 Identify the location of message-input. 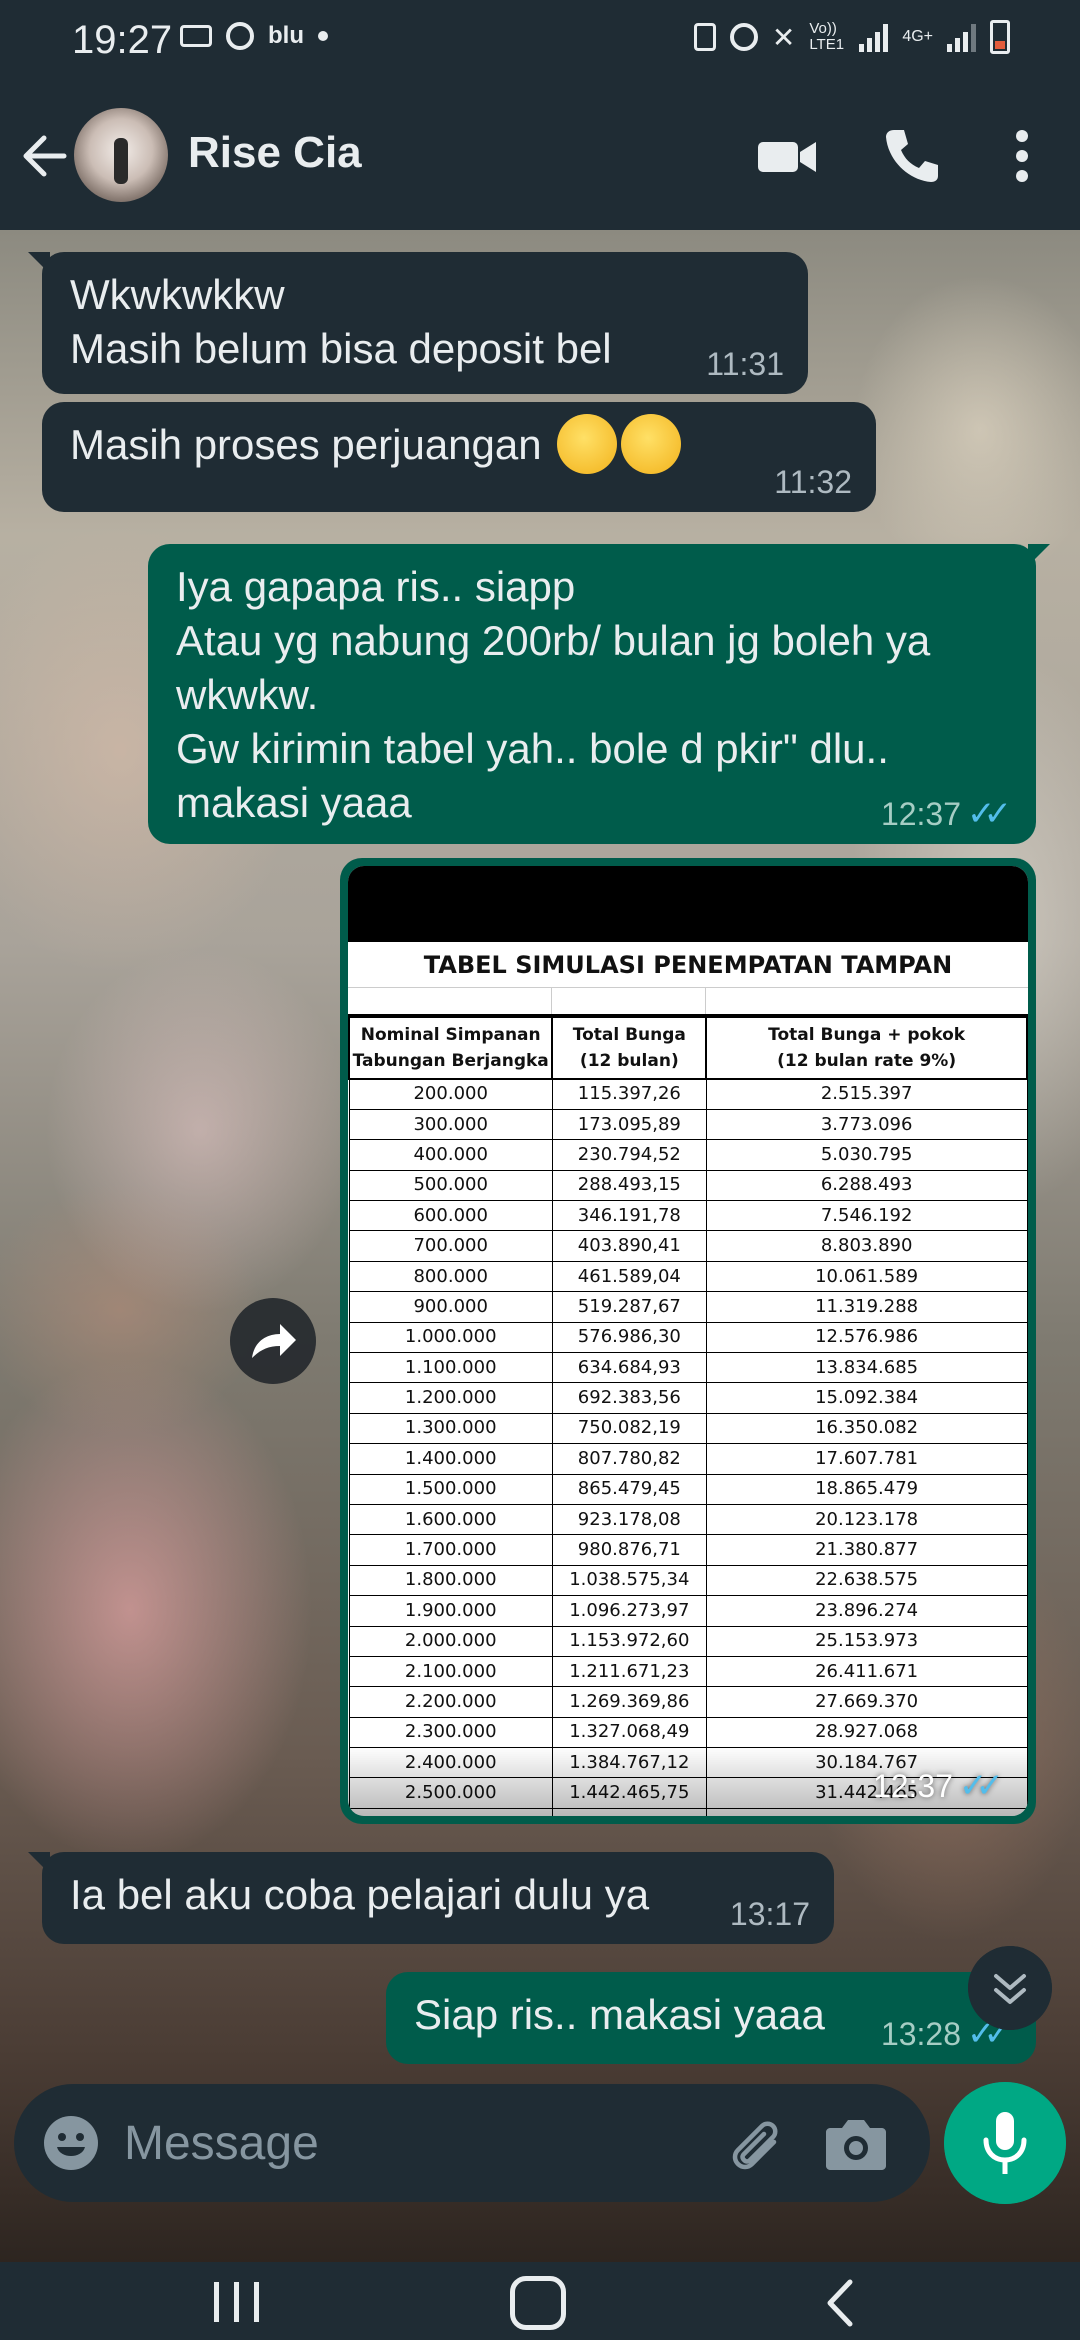
(404, 2143).